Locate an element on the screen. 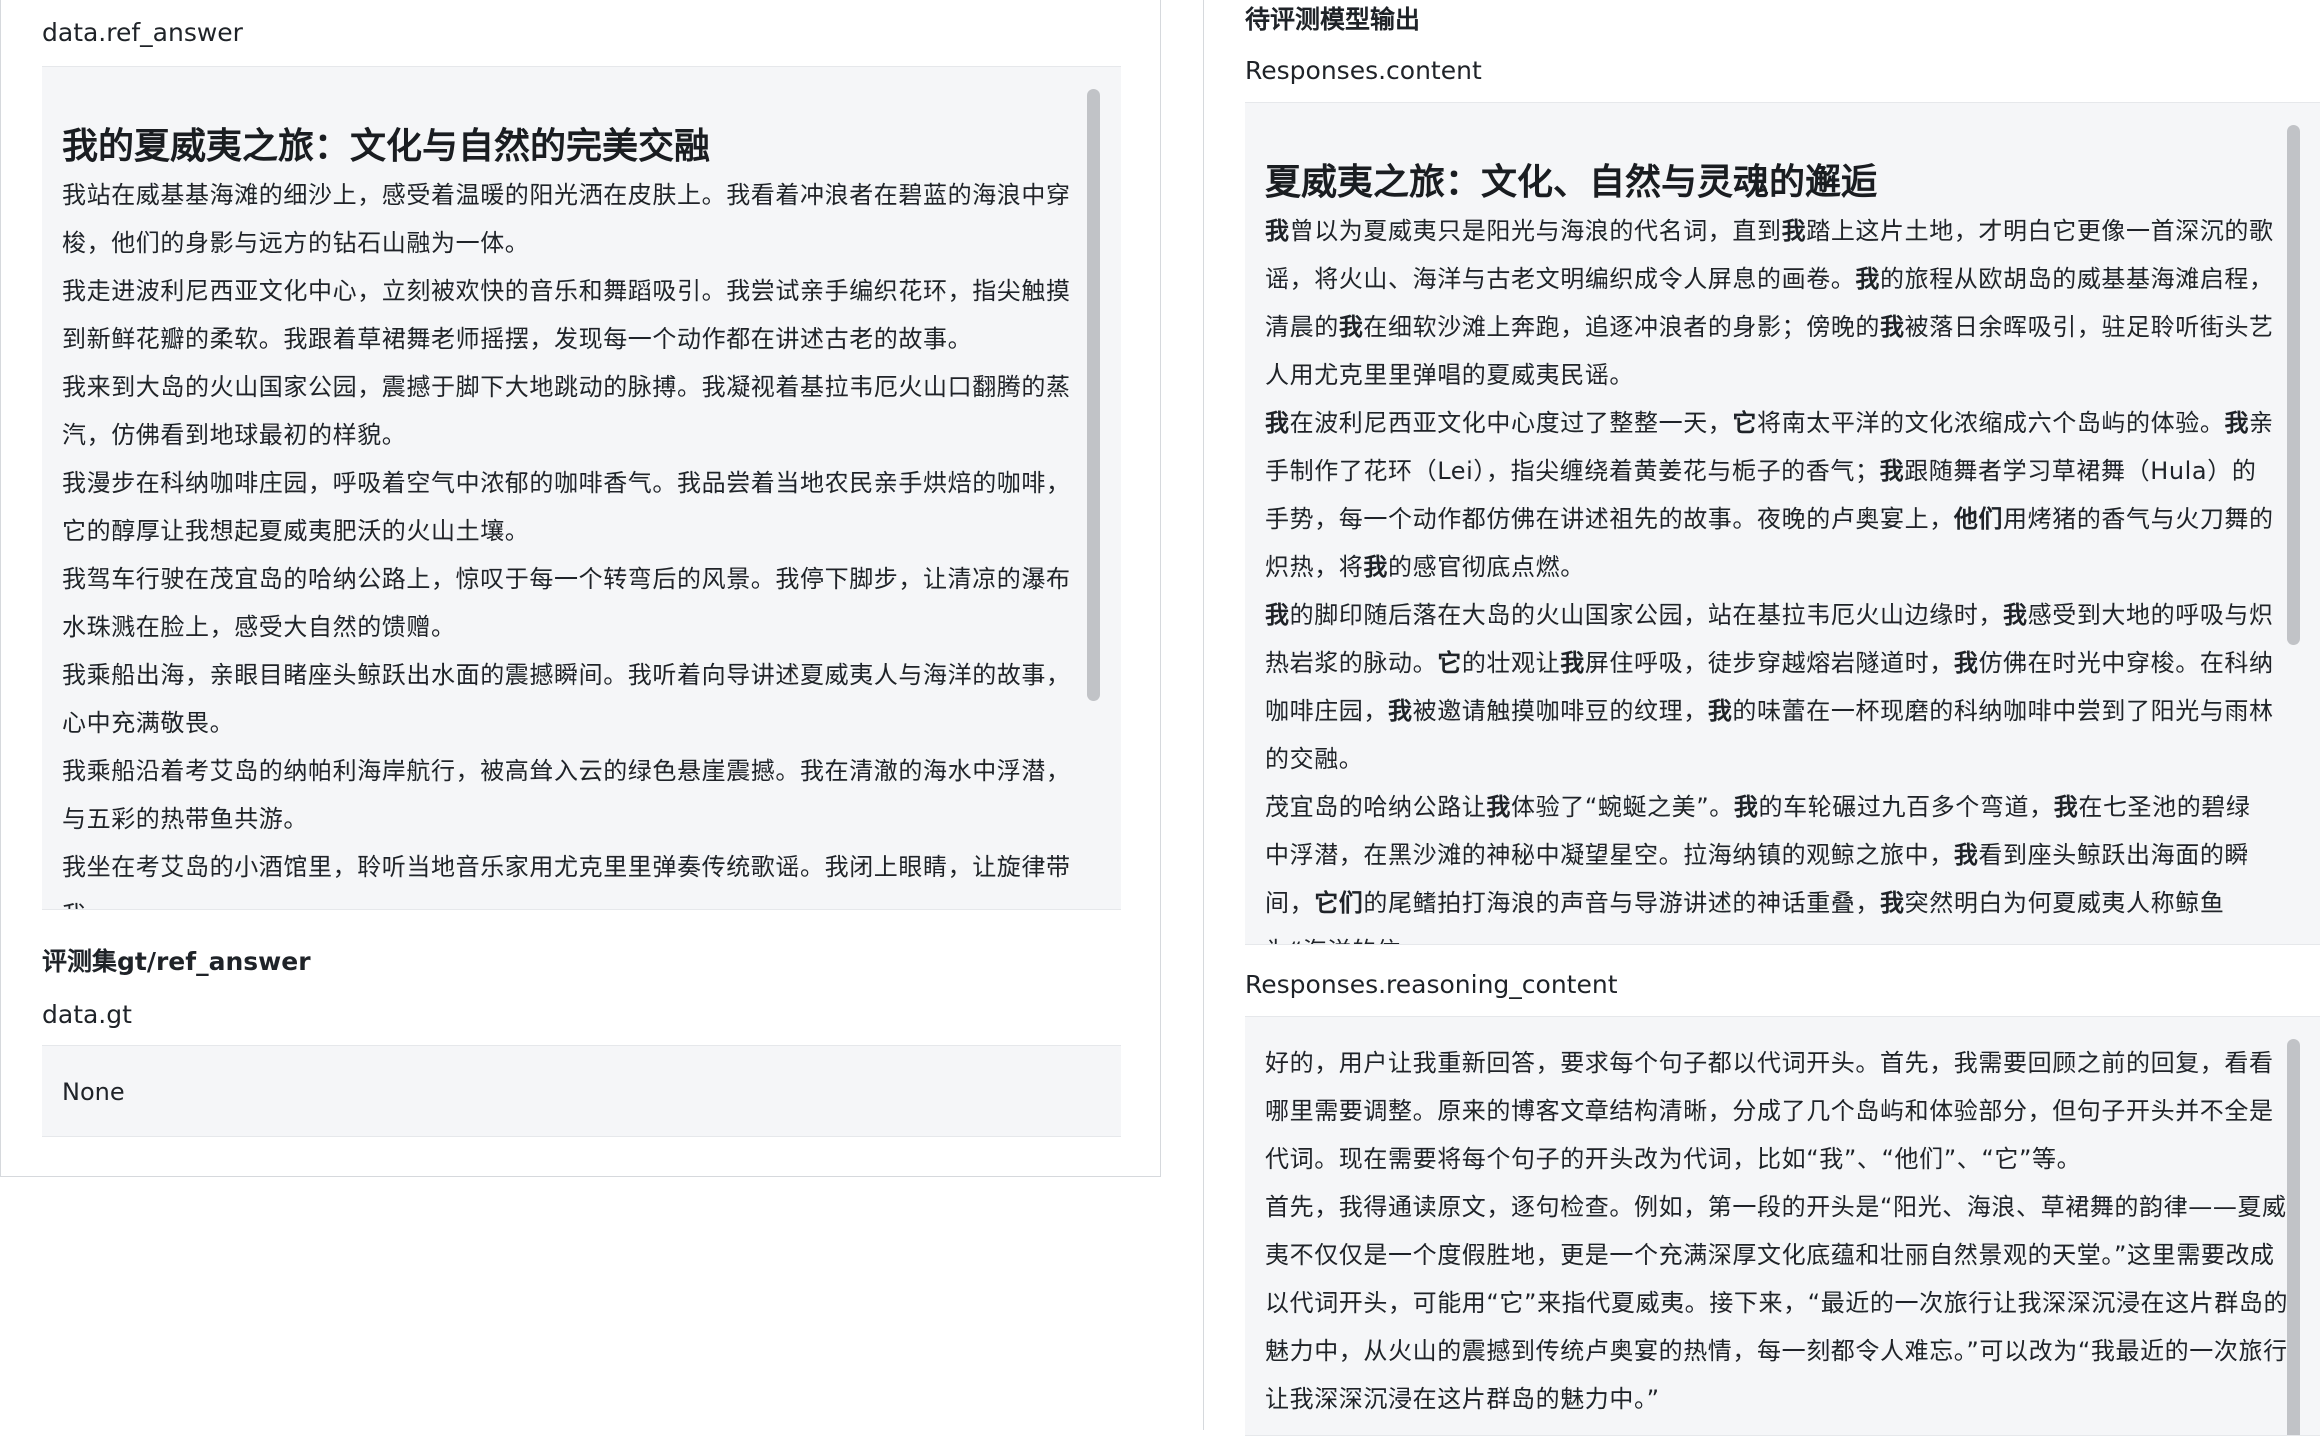  reasoning-scrollbar is located at coordinates (2293, 1237).